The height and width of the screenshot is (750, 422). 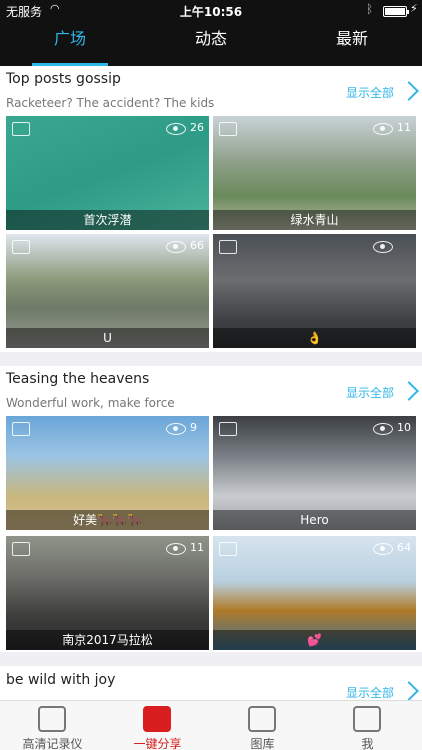 What do you see at coordinates (107, 220) in the screenshot?
I see `post-caption: 首次浮潜` at bounding box center [107, 220].